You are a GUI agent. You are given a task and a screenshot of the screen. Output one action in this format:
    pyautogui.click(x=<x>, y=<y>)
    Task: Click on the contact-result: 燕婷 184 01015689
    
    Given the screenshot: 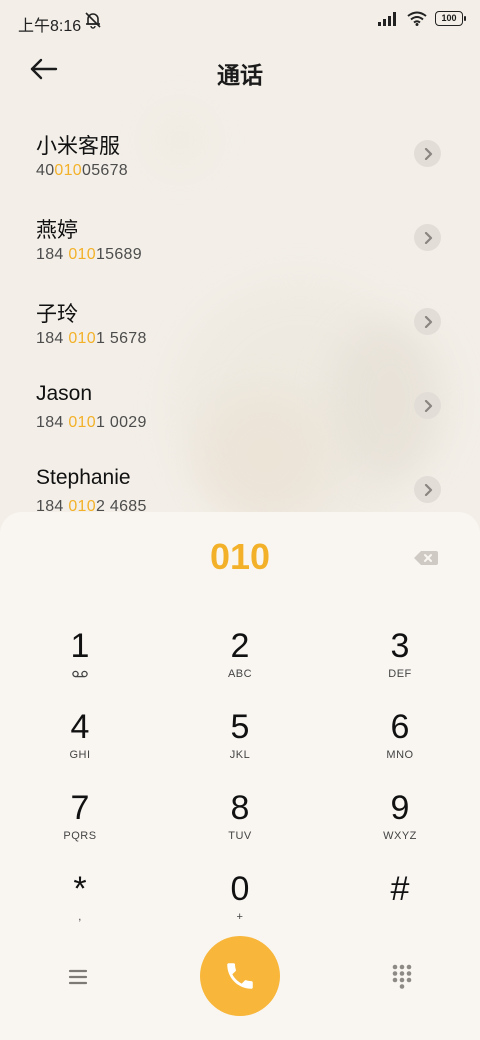 What is the action you would take?
    pyautogui.click(x=240, y=246)
    